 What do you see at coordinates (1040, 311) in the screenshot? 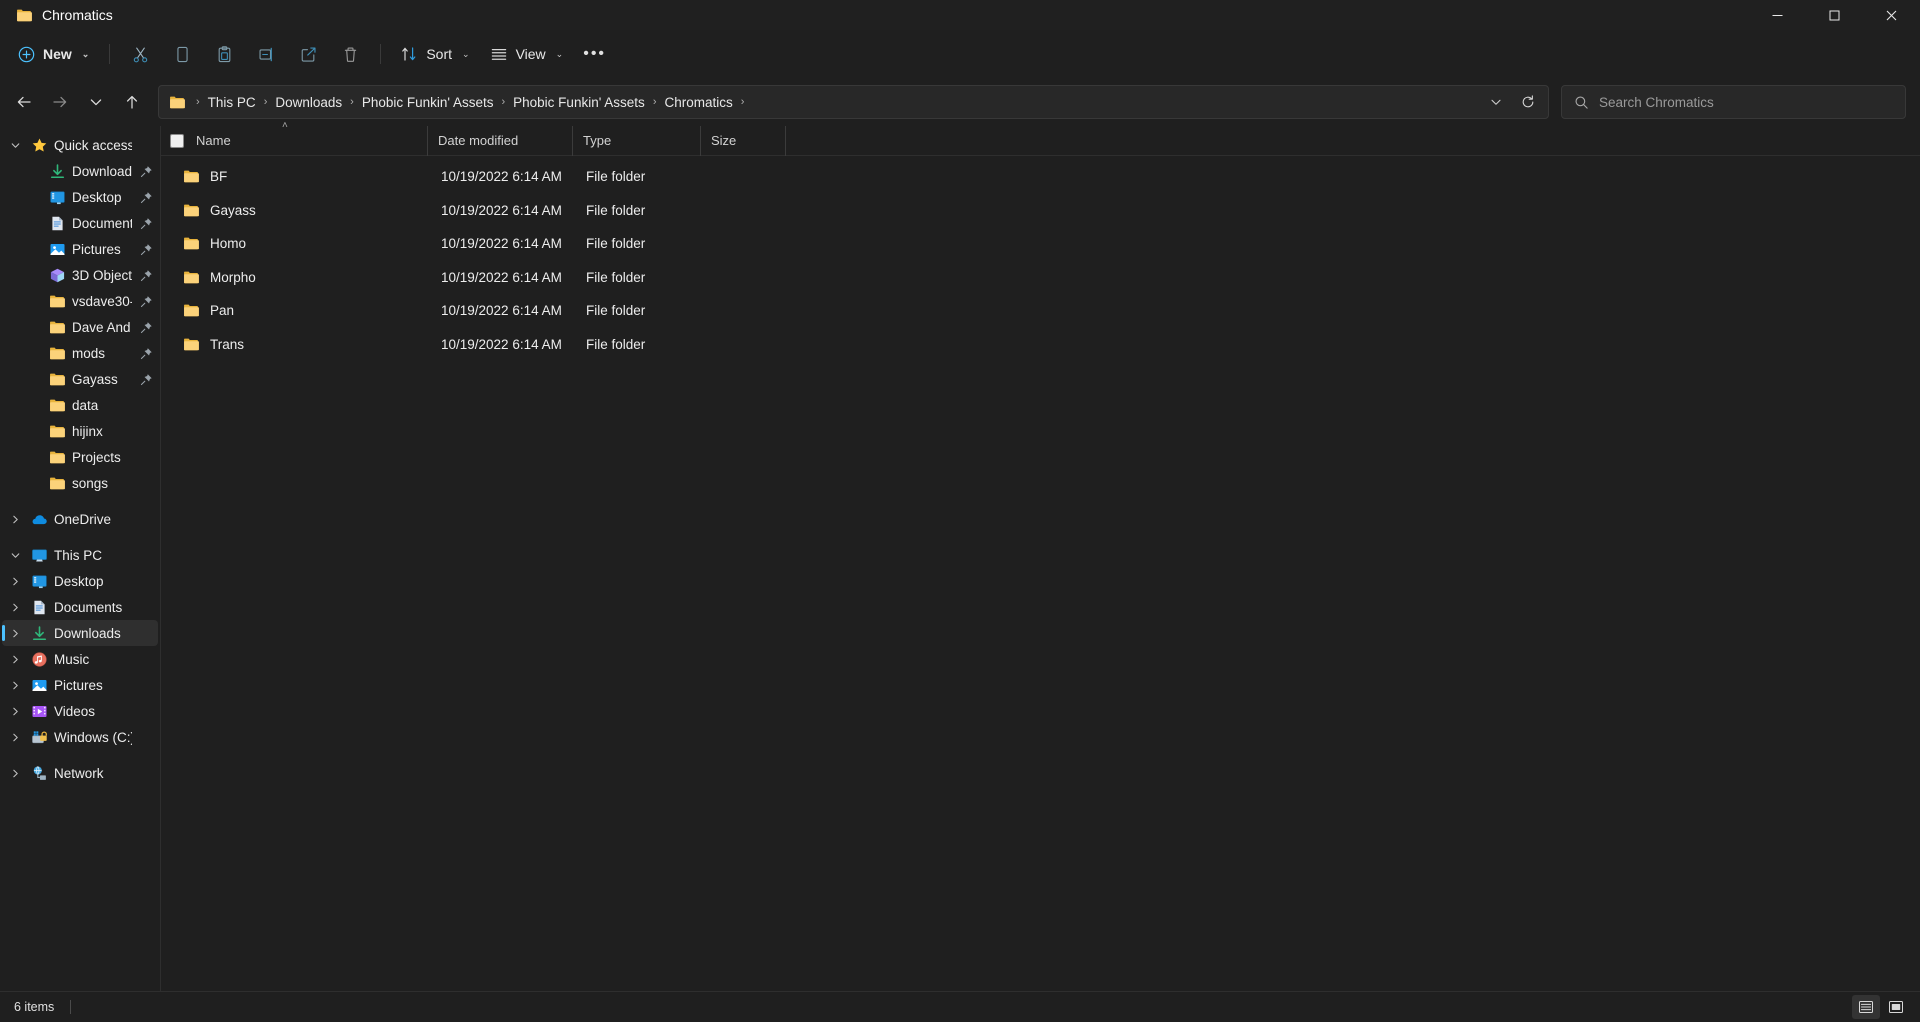
I see `table-row: Pan 10/19/2022 6:14 AM File folder` at bounding box center [1040, 311].